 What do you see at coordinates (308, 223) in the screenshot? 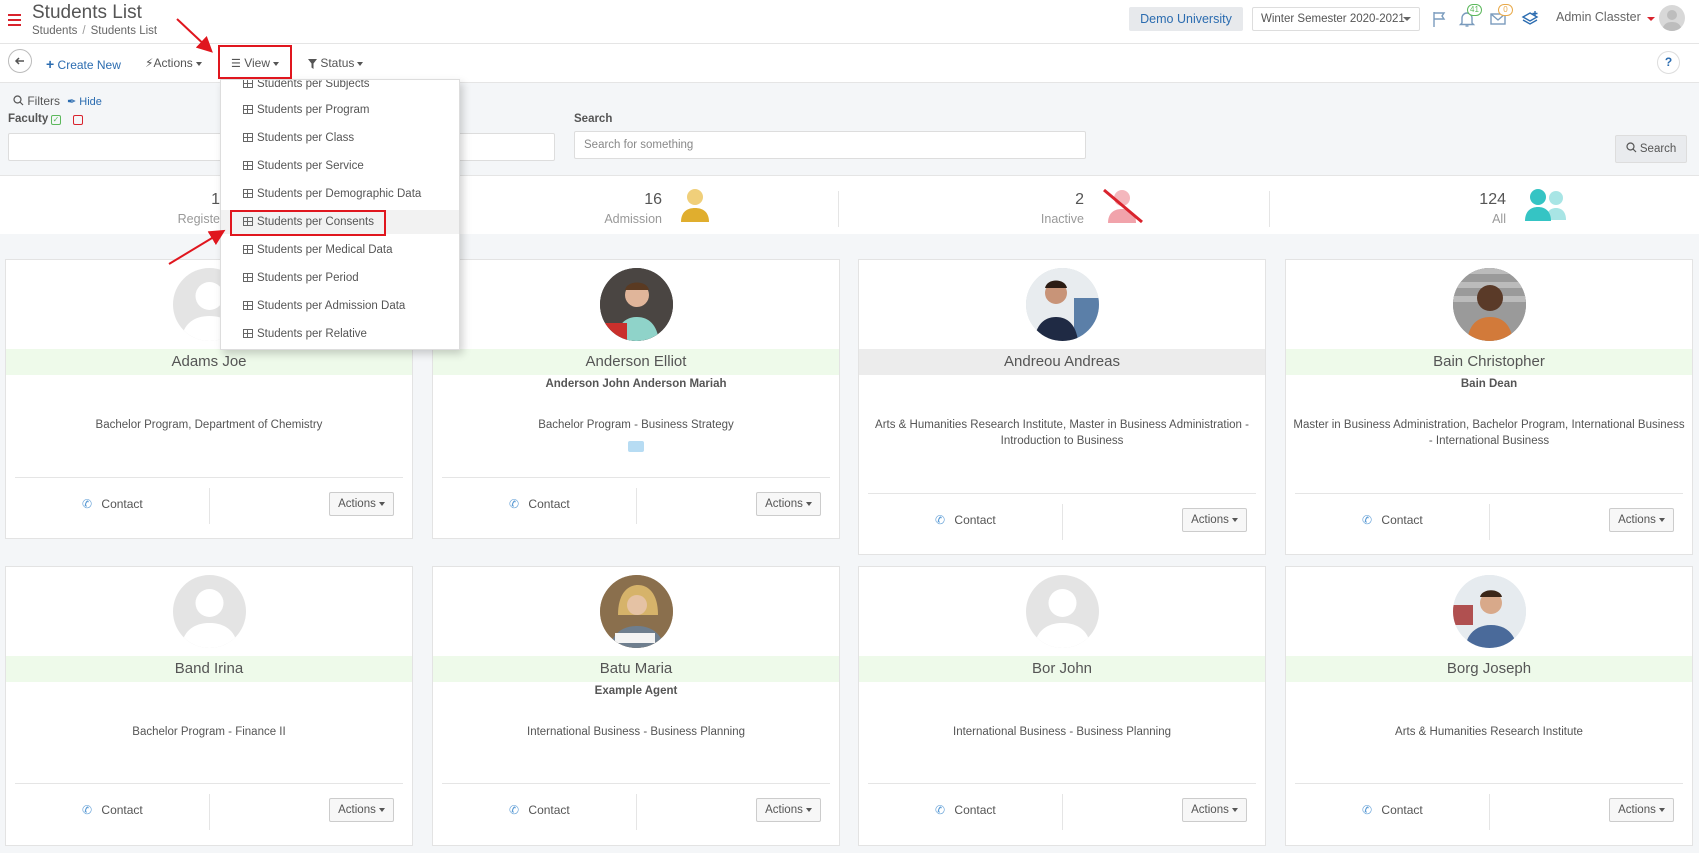
I see `consents-item-highlight` at bounding box center [308, 223].